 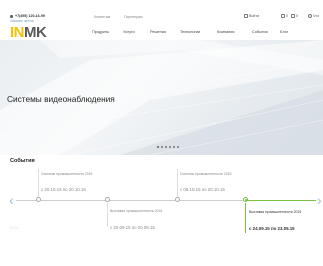 What do you see at coordinates (158, 32) in the screenshot?
I see `nav-solutions: Решения` at bounding box center [158, 32].